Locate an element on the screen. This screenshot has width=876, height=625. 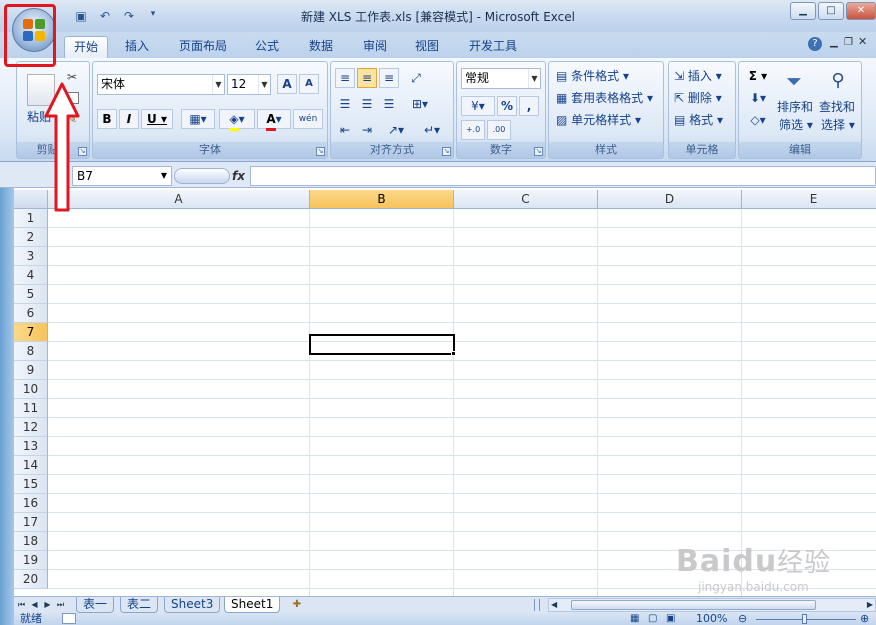
align-center-icon: ☰ is located at coordinates (367, 104).